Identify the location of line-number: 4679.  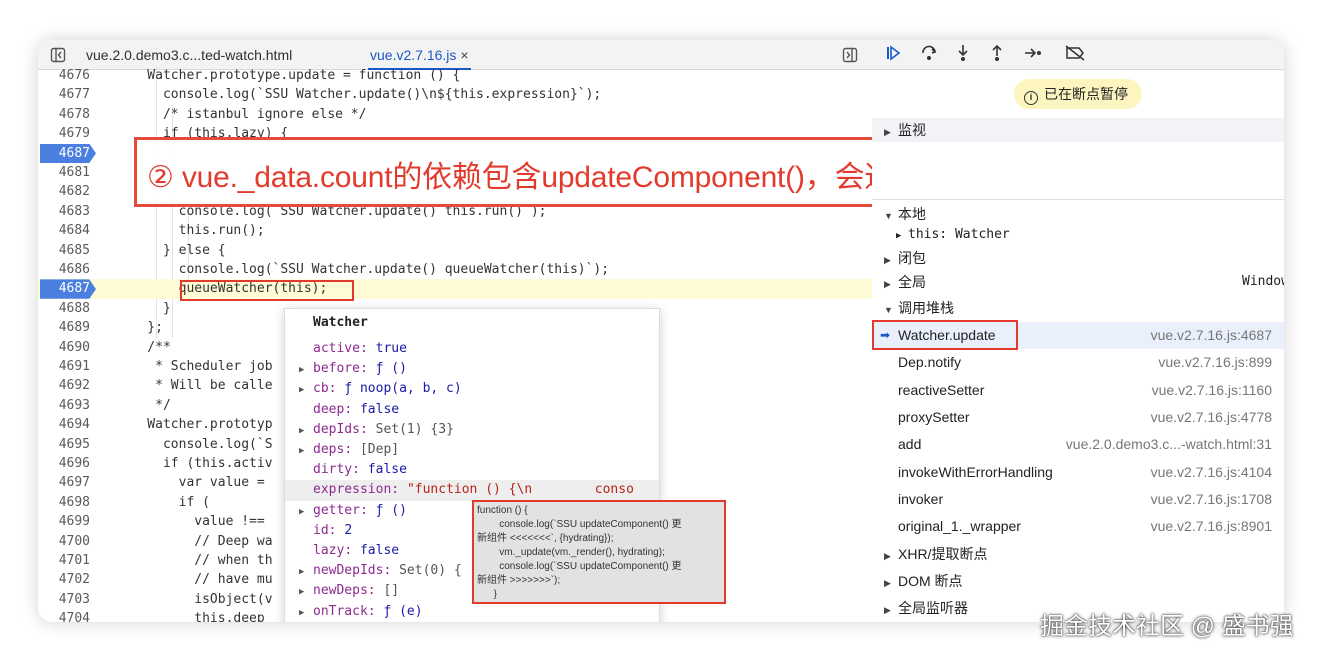
(68, 133).